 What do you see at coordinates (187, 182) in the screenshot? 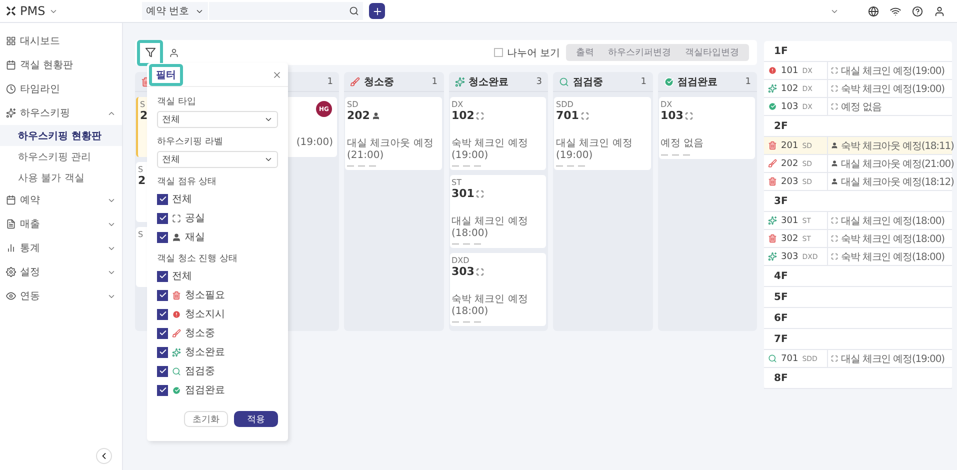
I see `field-label: 객실 점유 상태` at bounding box center [187, 182].